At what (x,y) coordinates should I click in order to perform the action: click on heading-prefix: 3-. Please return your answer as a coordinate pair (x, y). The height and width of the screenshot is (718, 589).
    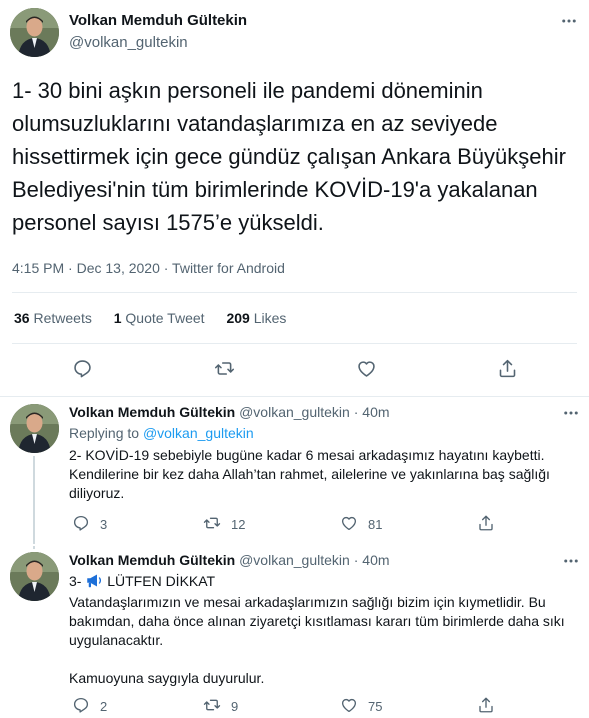
    Looking at the image, I should click on (75, 581).